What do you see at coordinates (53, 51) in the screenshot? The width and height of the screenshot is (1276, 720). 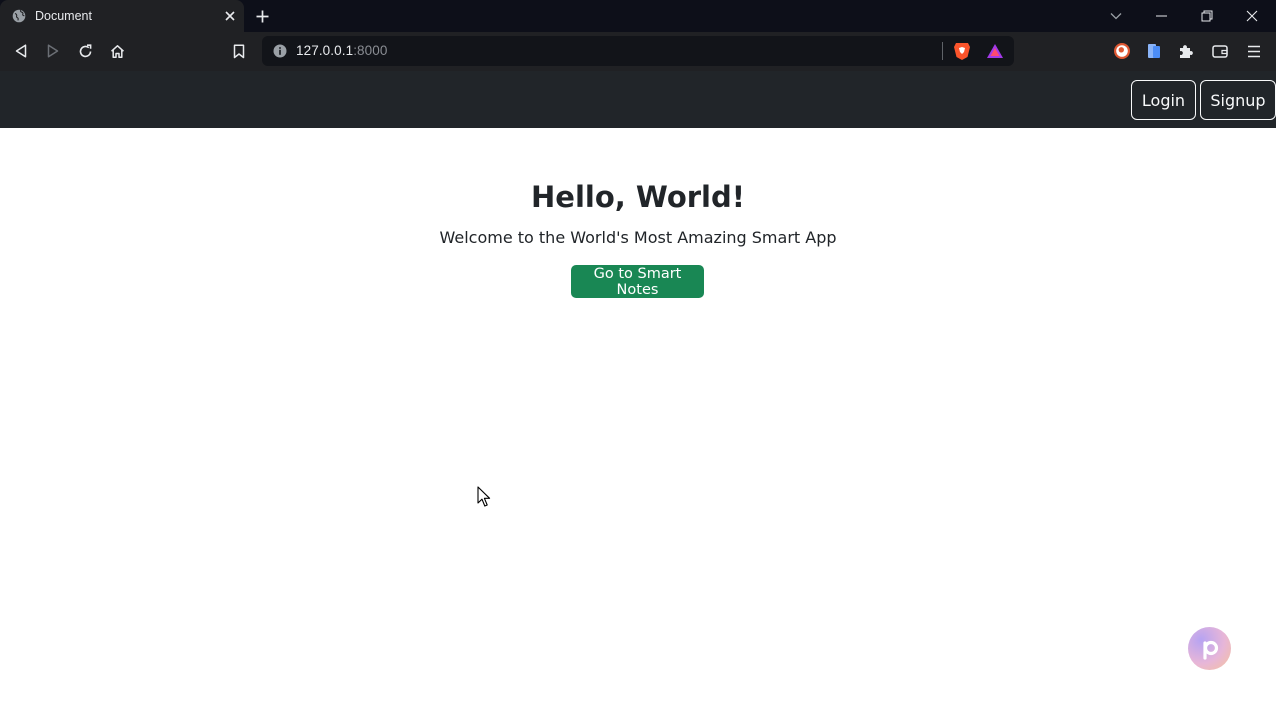 I see `forward-arrow-icon` at bounding box center [53, 51].